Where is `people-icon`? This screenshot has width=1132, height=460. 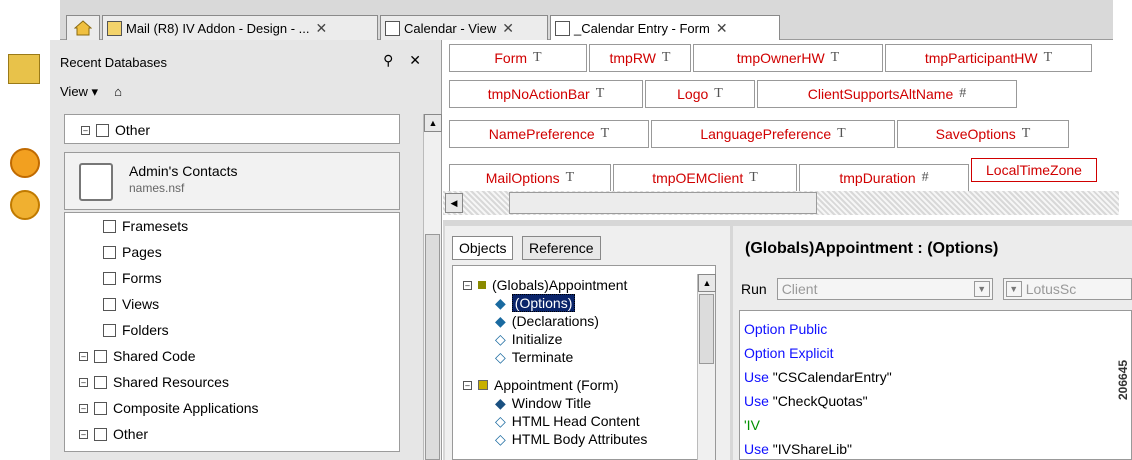 people-icon is located at coordinates (25, 205).